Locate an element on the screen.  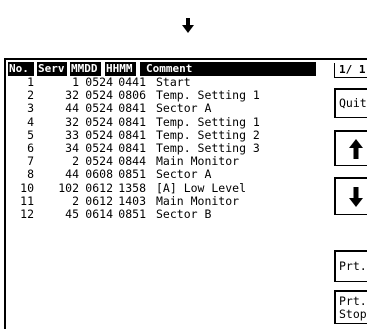
print-label: Prt. is located at coordinates (353, 266).